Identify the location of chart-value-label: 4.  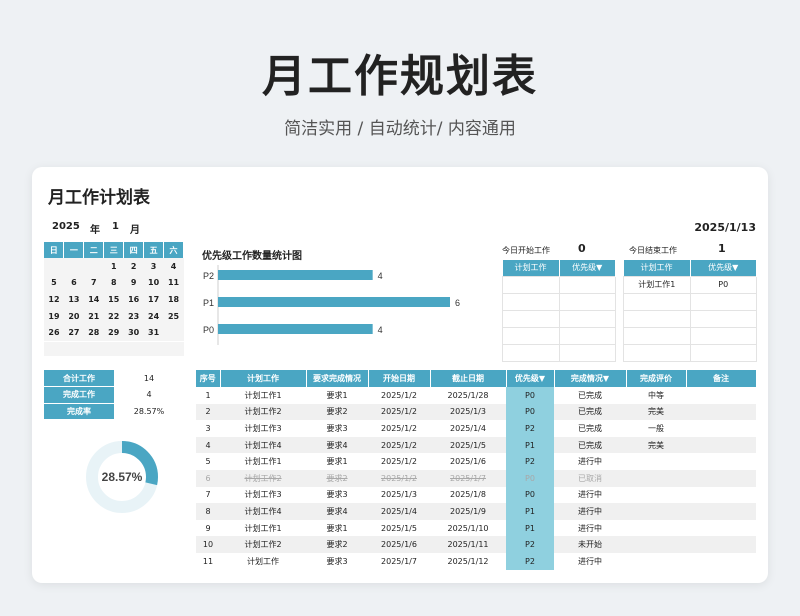
(380, 276).